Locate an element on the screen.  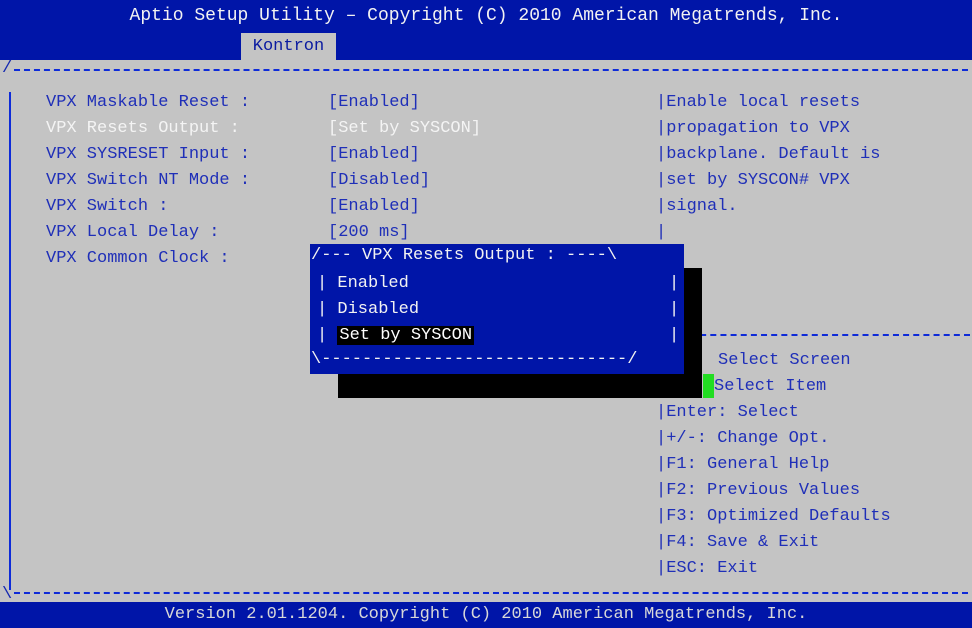
frame-corner-top-left: / is located at coordinates (7, 68).